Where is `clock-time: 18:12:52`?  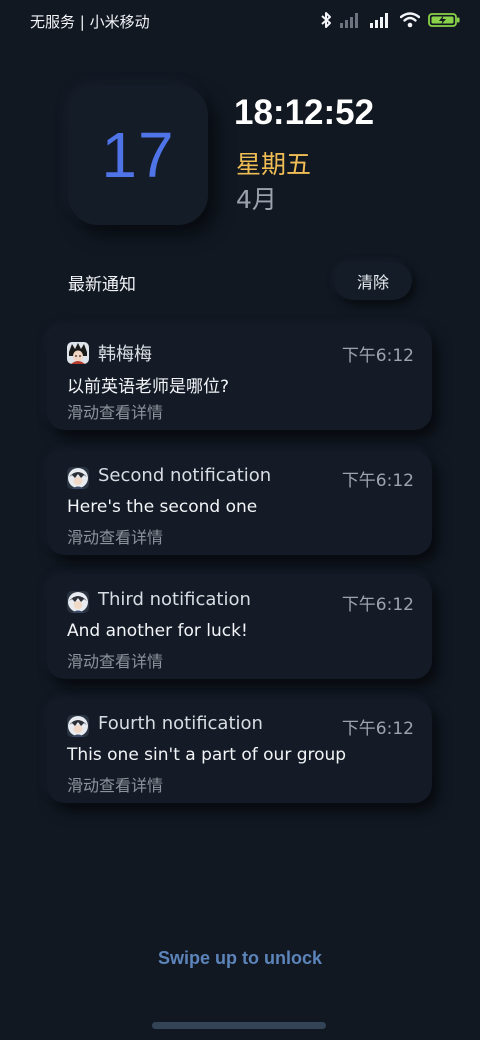
clock-time: 18:12:52 is located at coordinates (304, 112).